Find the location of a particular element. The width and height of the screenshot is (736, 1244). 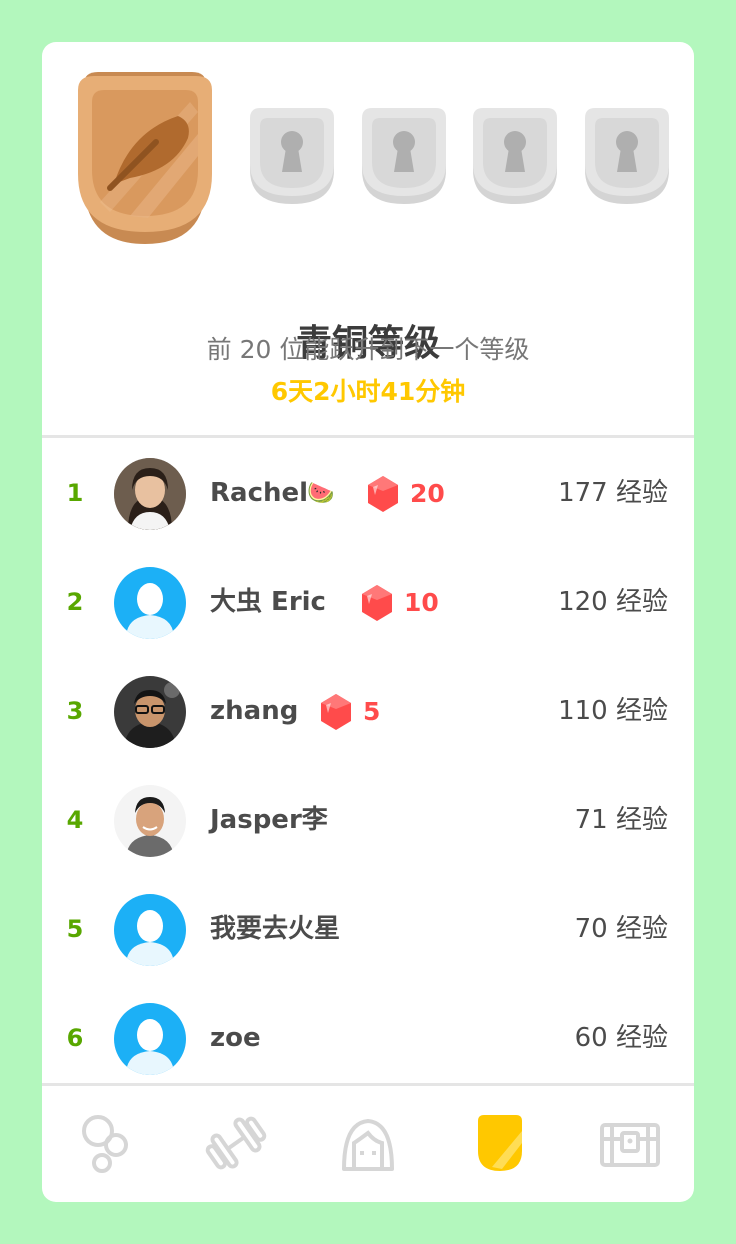

rank-number: 6 is located at coordinates (75, 1038).